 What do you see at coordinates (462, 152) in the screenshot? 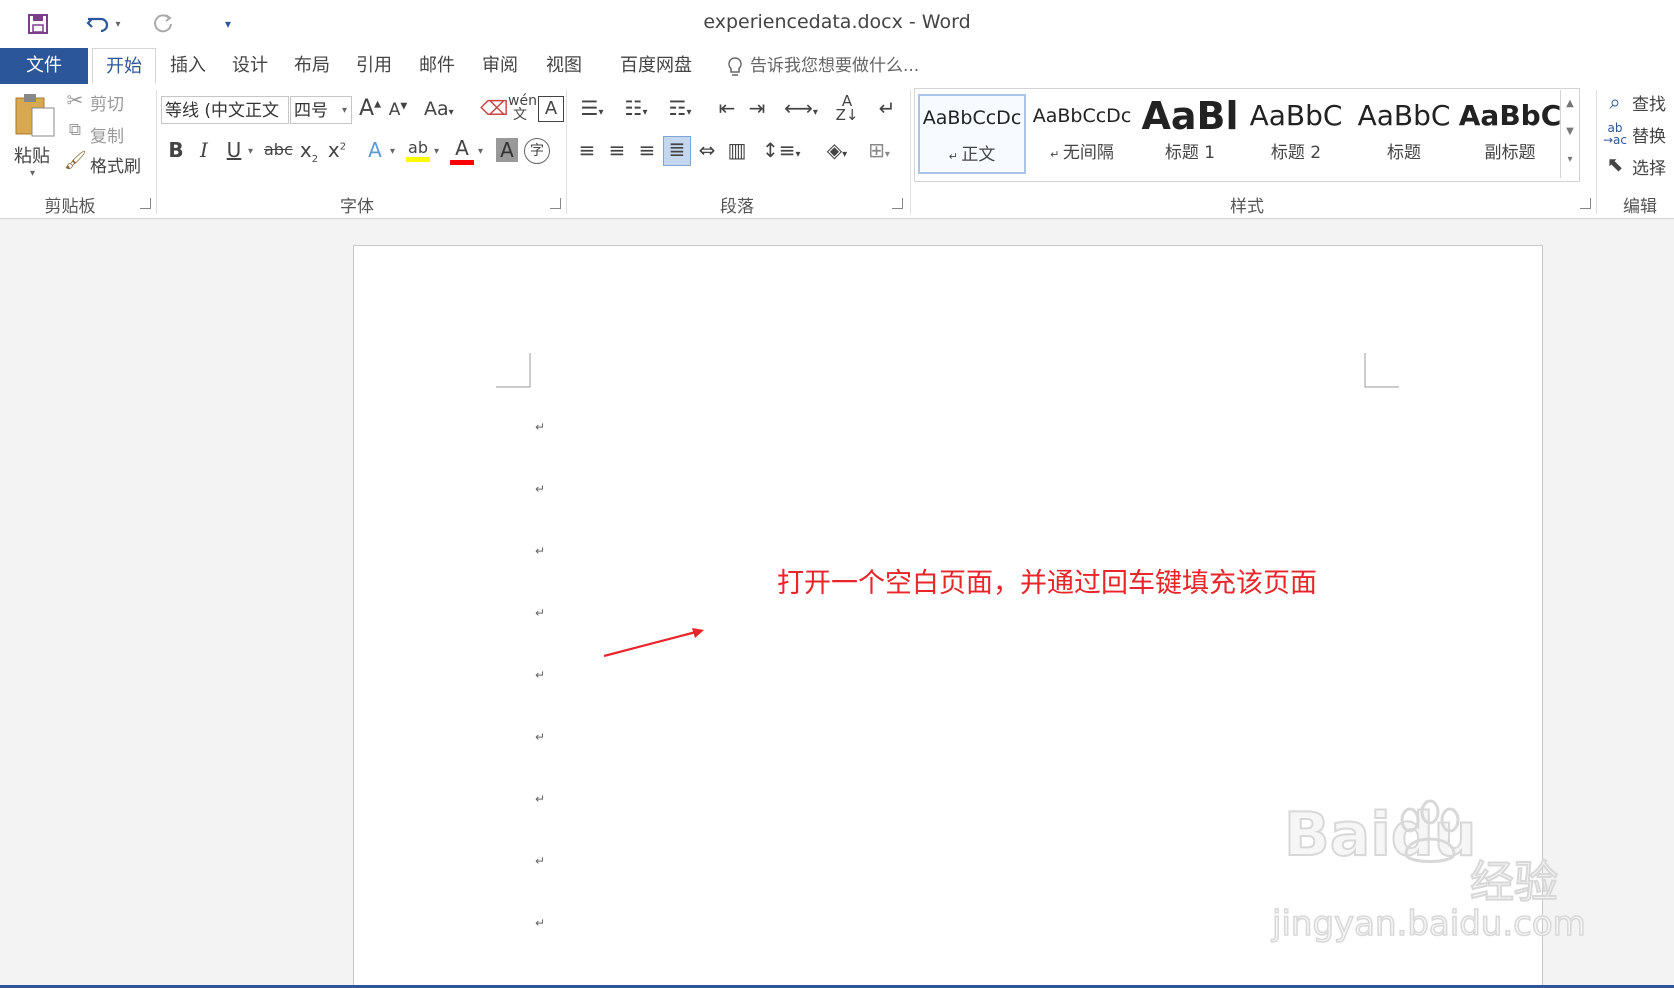
I see `font-color-icon: A` at bounding box center [462, 152].